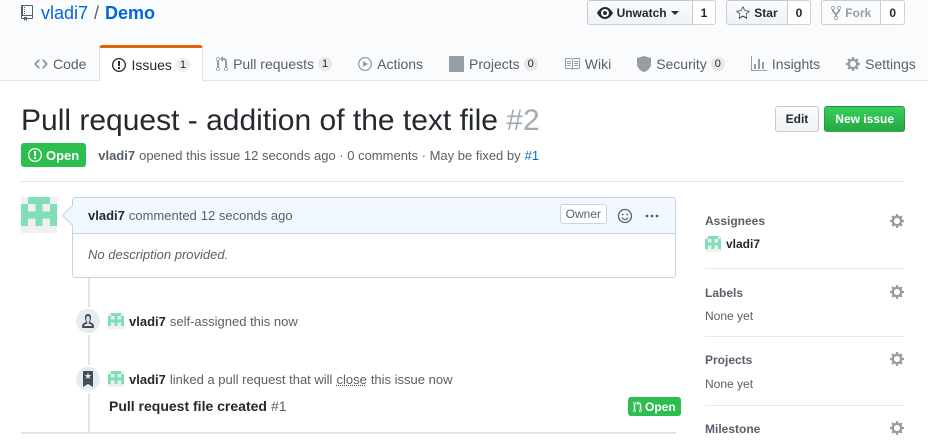  I want to click on fork-button: Fork, so click(851, 12).